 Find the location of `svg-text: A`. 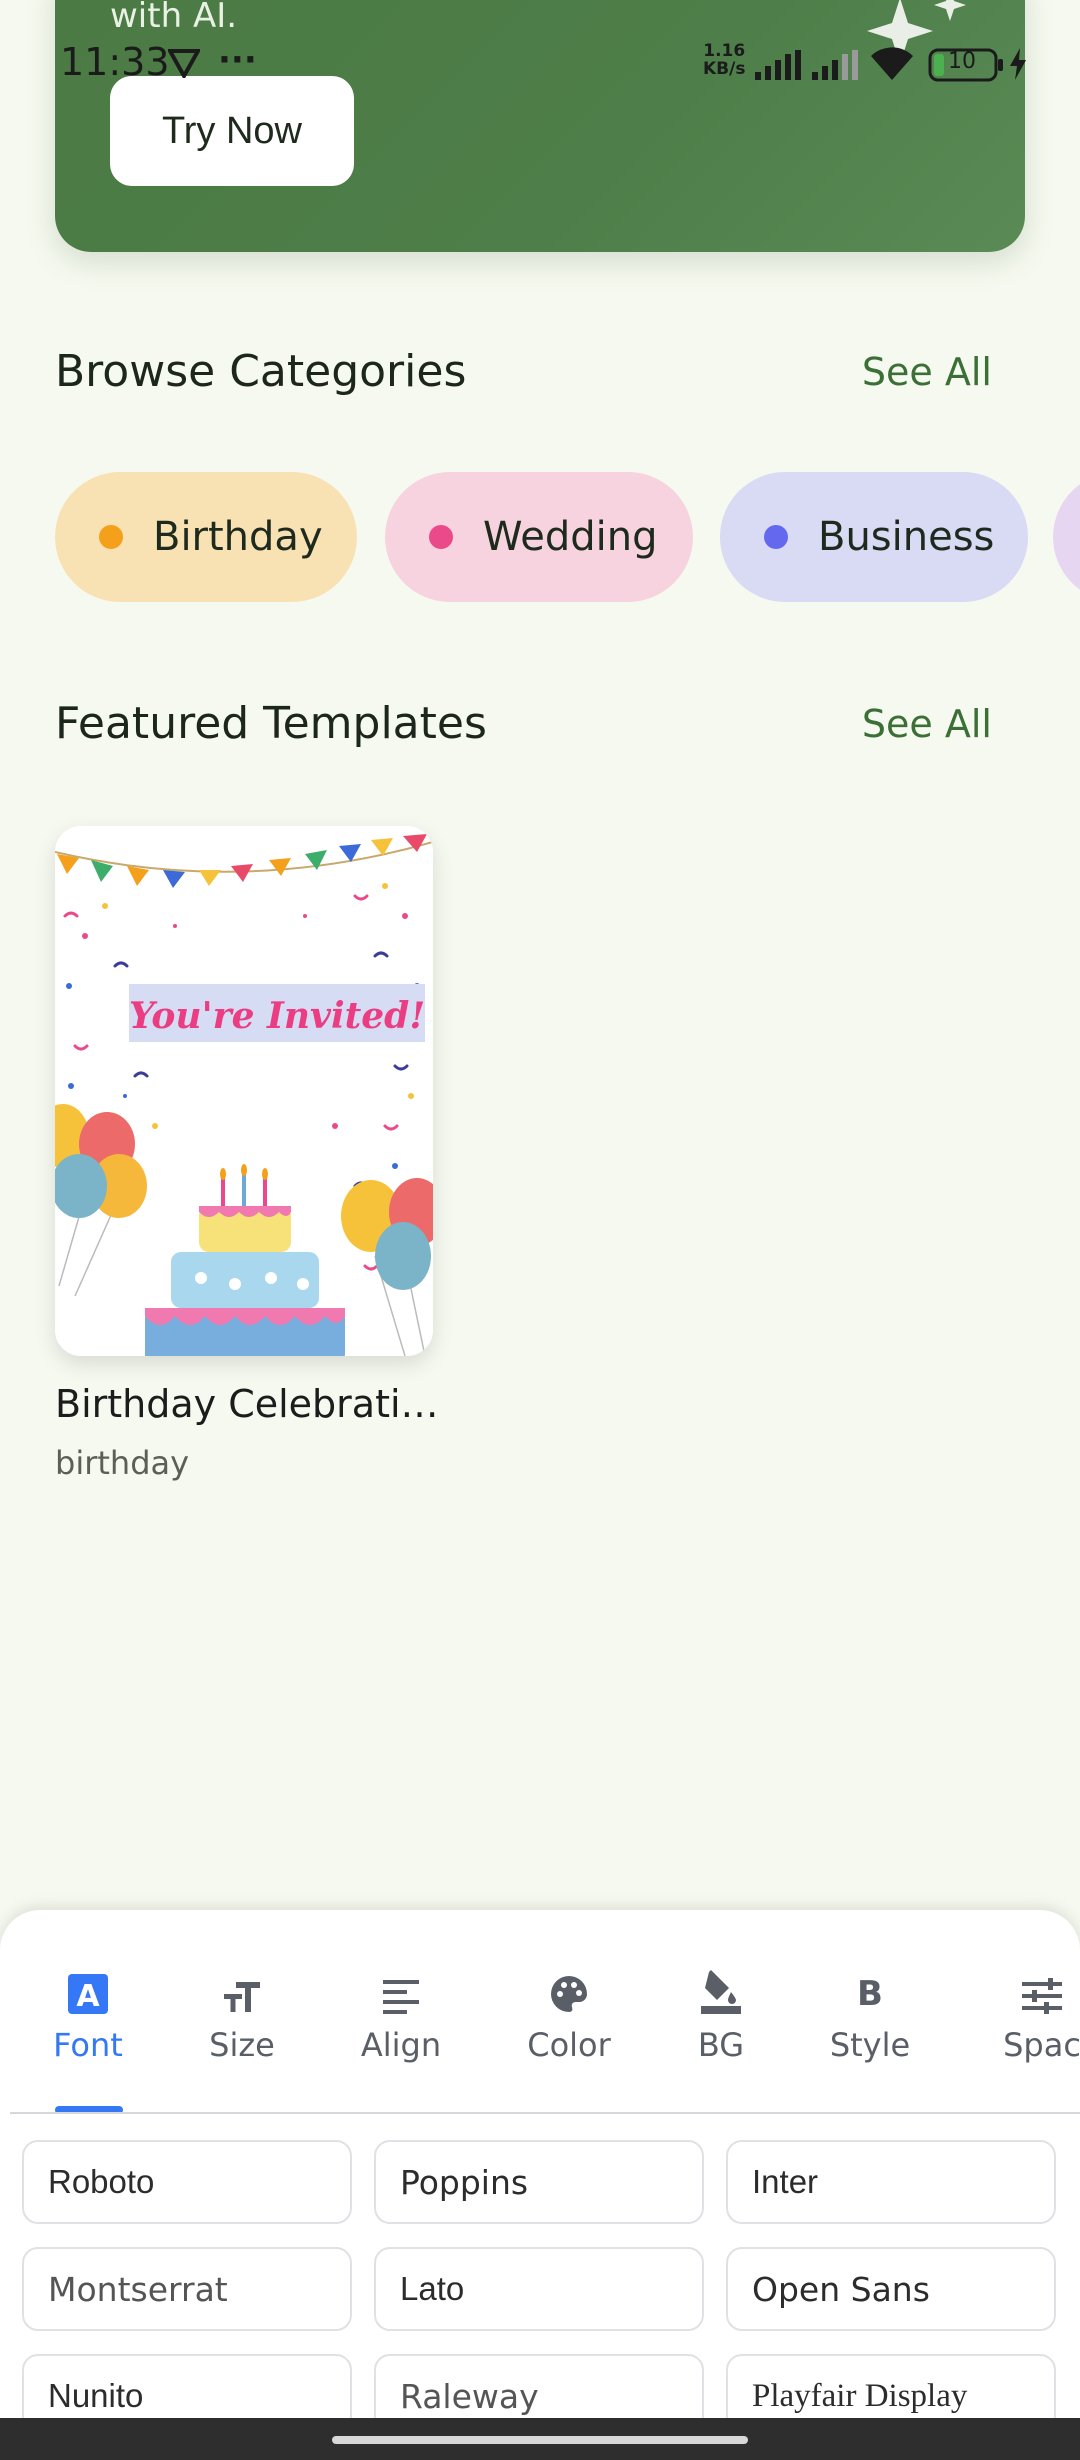

svg-text: A is located at coordinates (88, 1996).